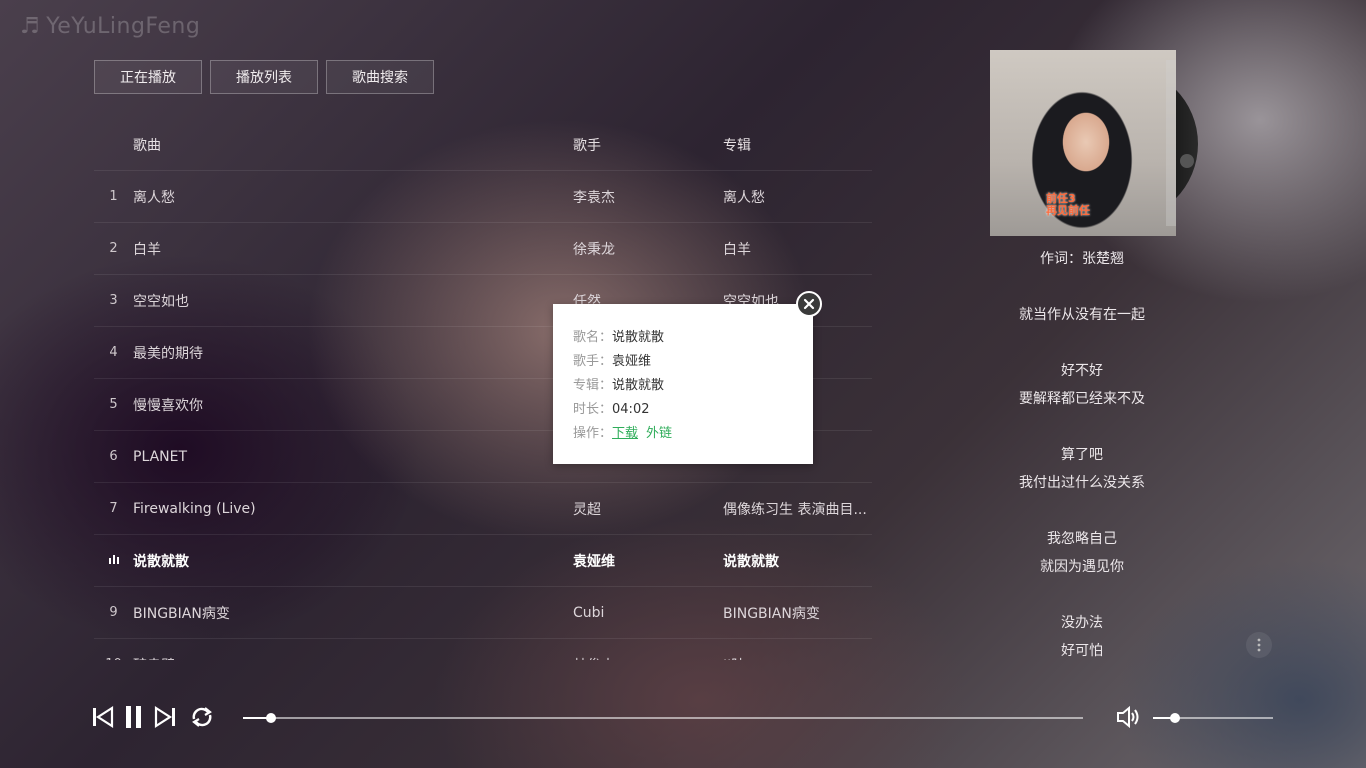 The width and height of the screenshot is (1366, 768). Describe the element at coordinates (483, 613) in the screenshot. I see `song-row: 9 BINGBIAN病变 Cubi BINGBIAN病变` at that location.